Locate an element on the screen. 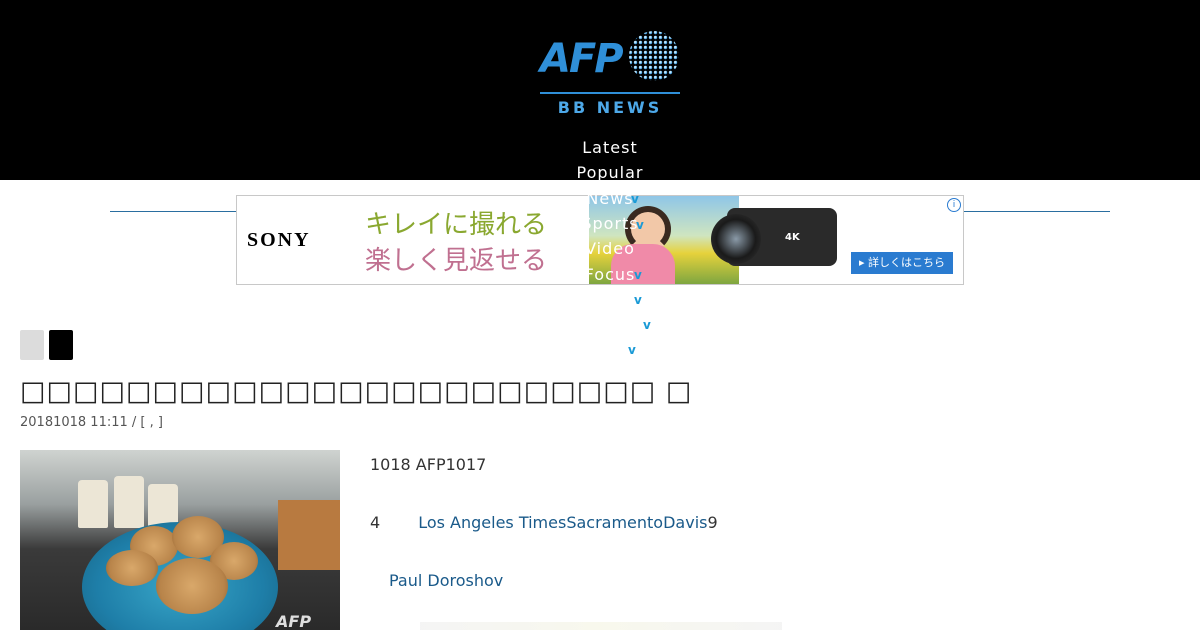  article-paragraph: Paul Doroshov is located at coordinates (446, 580).